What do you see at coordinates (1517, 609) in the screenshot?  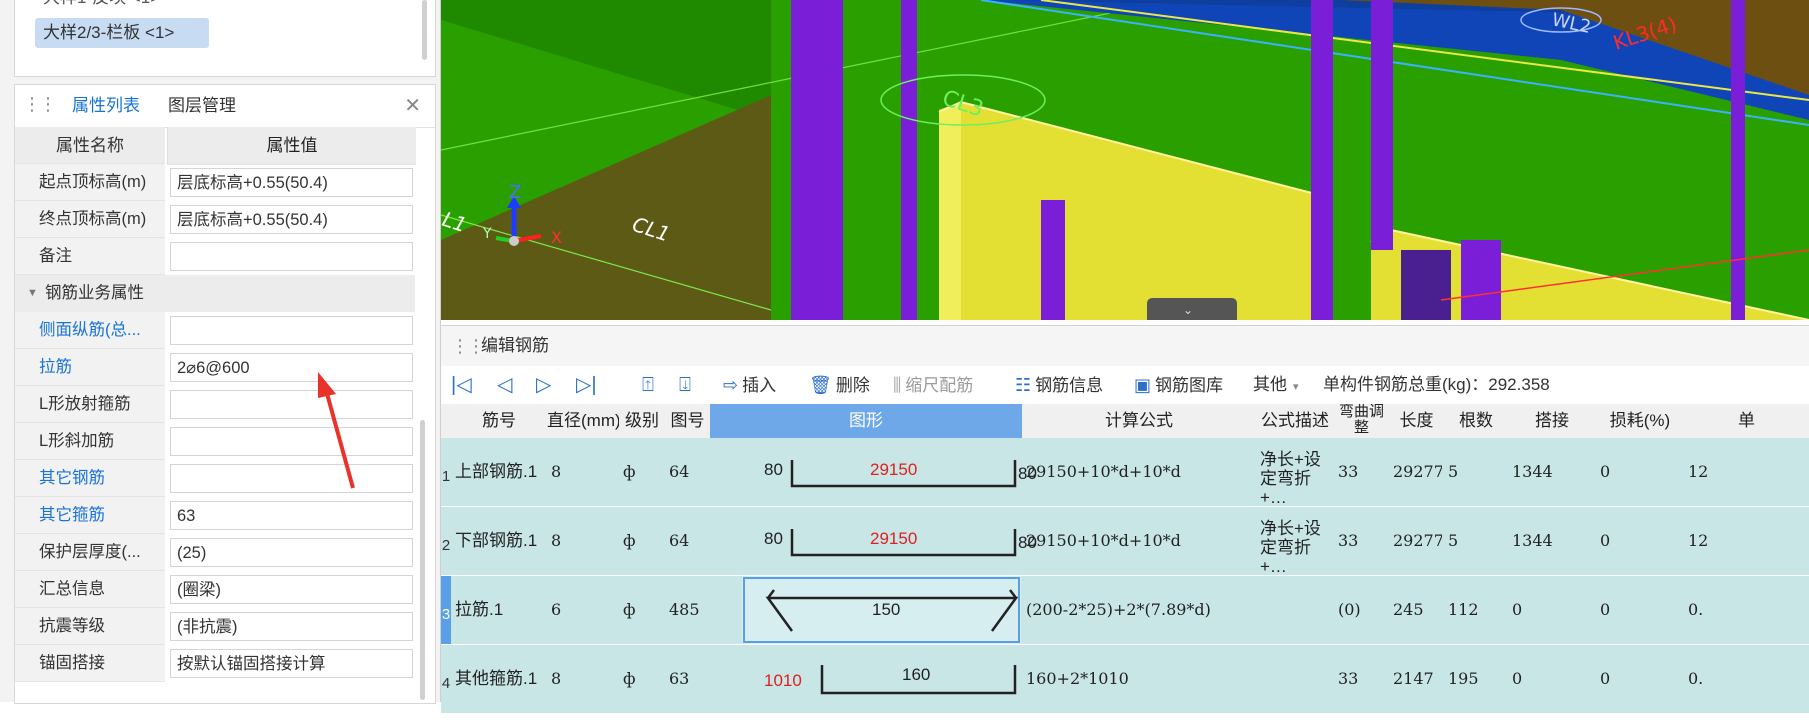 I see `cell-lap: 0` at bounding box center [1517, 609].